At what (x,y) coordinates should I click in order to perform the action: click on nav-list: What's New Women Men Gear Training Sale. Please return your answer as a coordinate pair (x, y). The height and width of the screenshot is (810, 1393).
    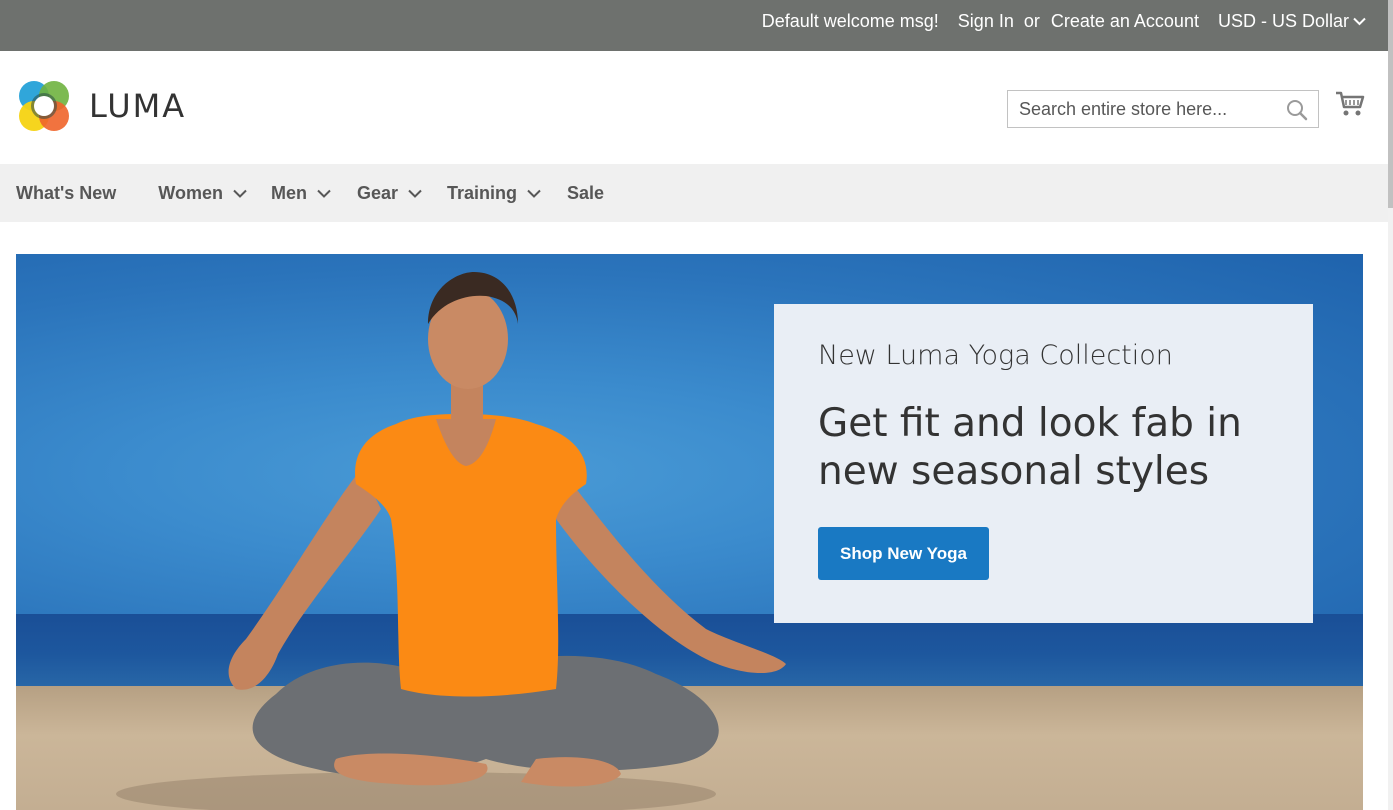
    Looking at the image, I should click on (310, 193).